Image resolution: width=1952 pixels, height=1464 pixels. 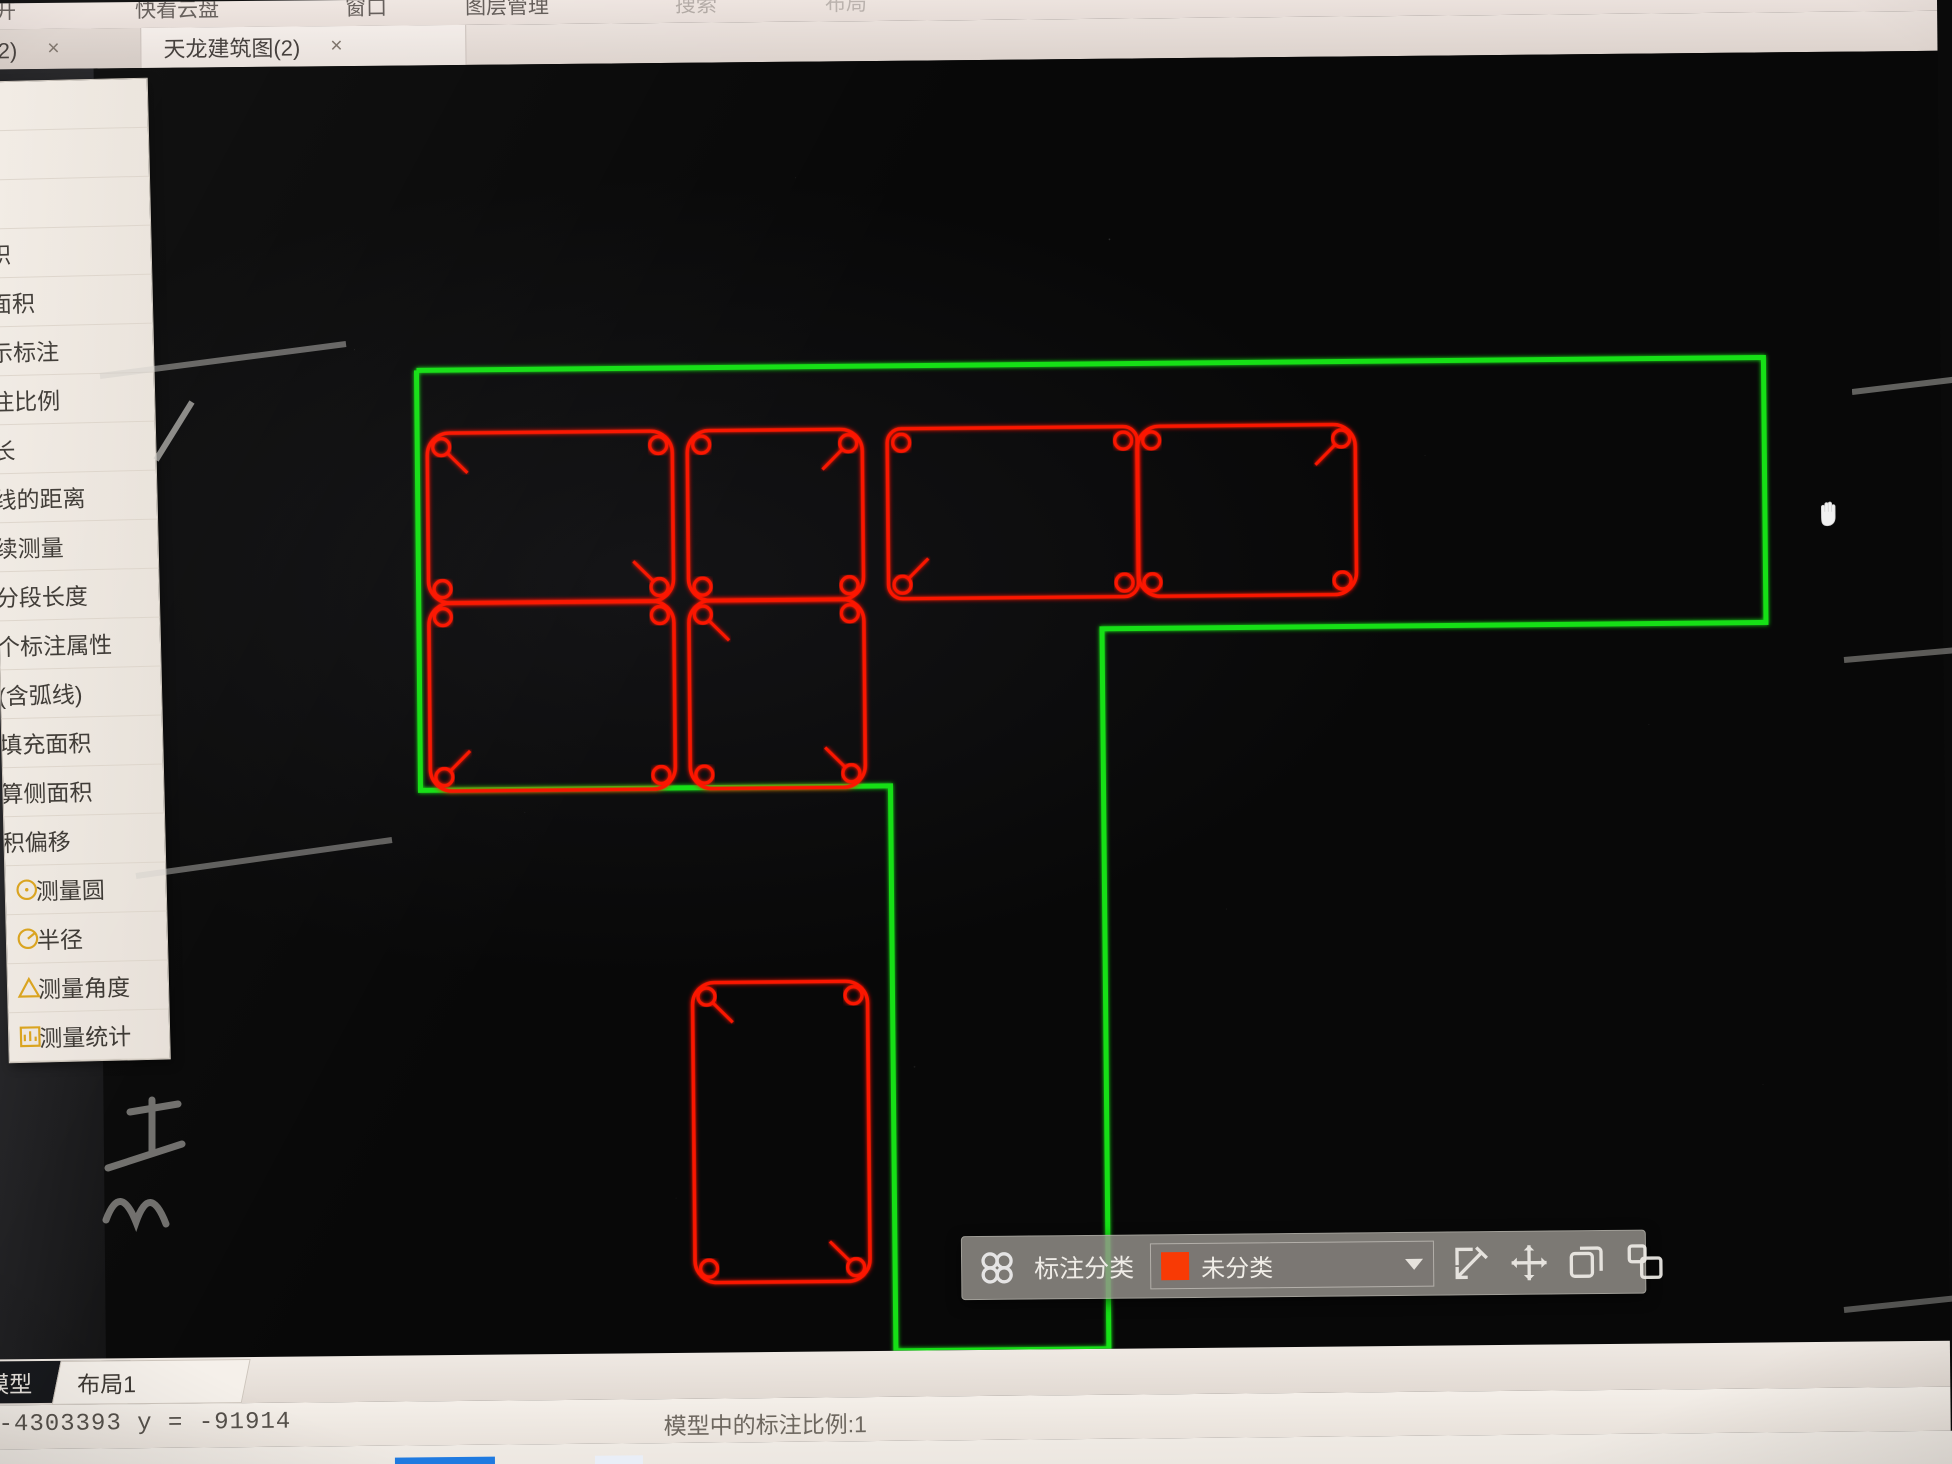 What do you see at coordinates (8, 12) in the screenshot?
I see `menu-item-0: 开` at bounding box center [8, 12].